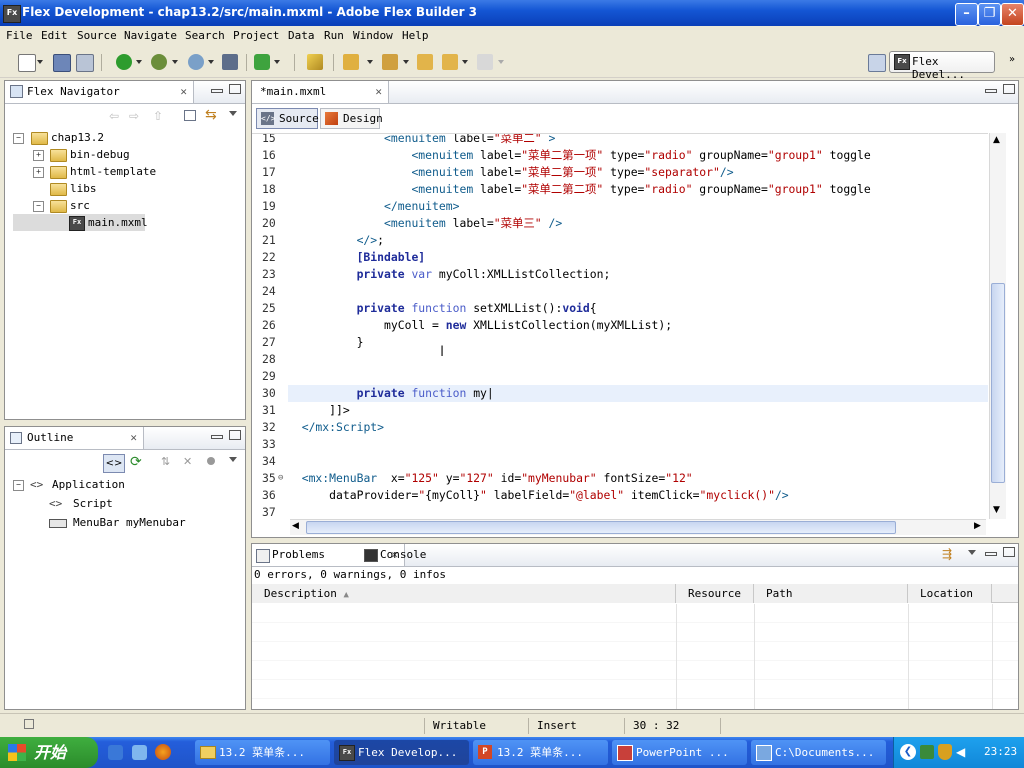 This screenshot has height=768, width=1024. I want to click on back-icon, so click(450, 62).